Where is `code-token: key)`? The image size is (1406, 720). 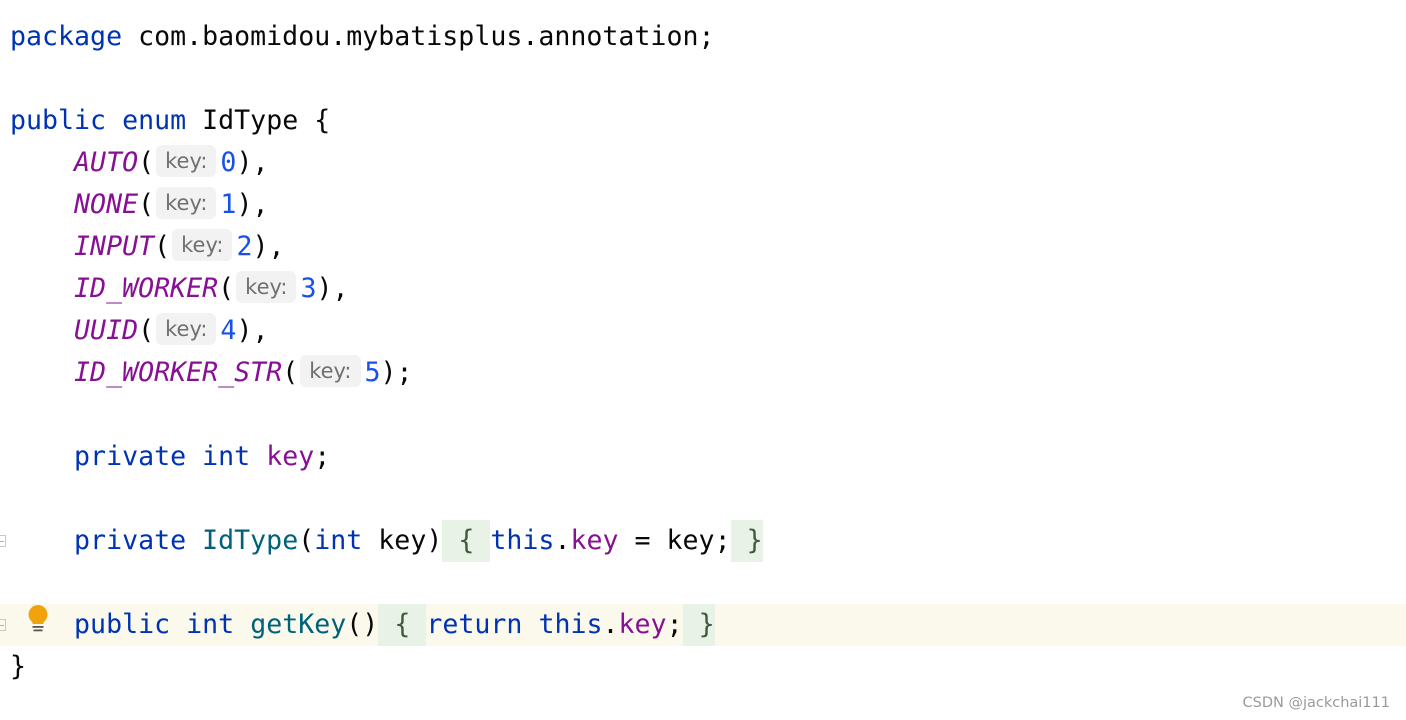 code-token: key) is located at coordinates (402, 540).